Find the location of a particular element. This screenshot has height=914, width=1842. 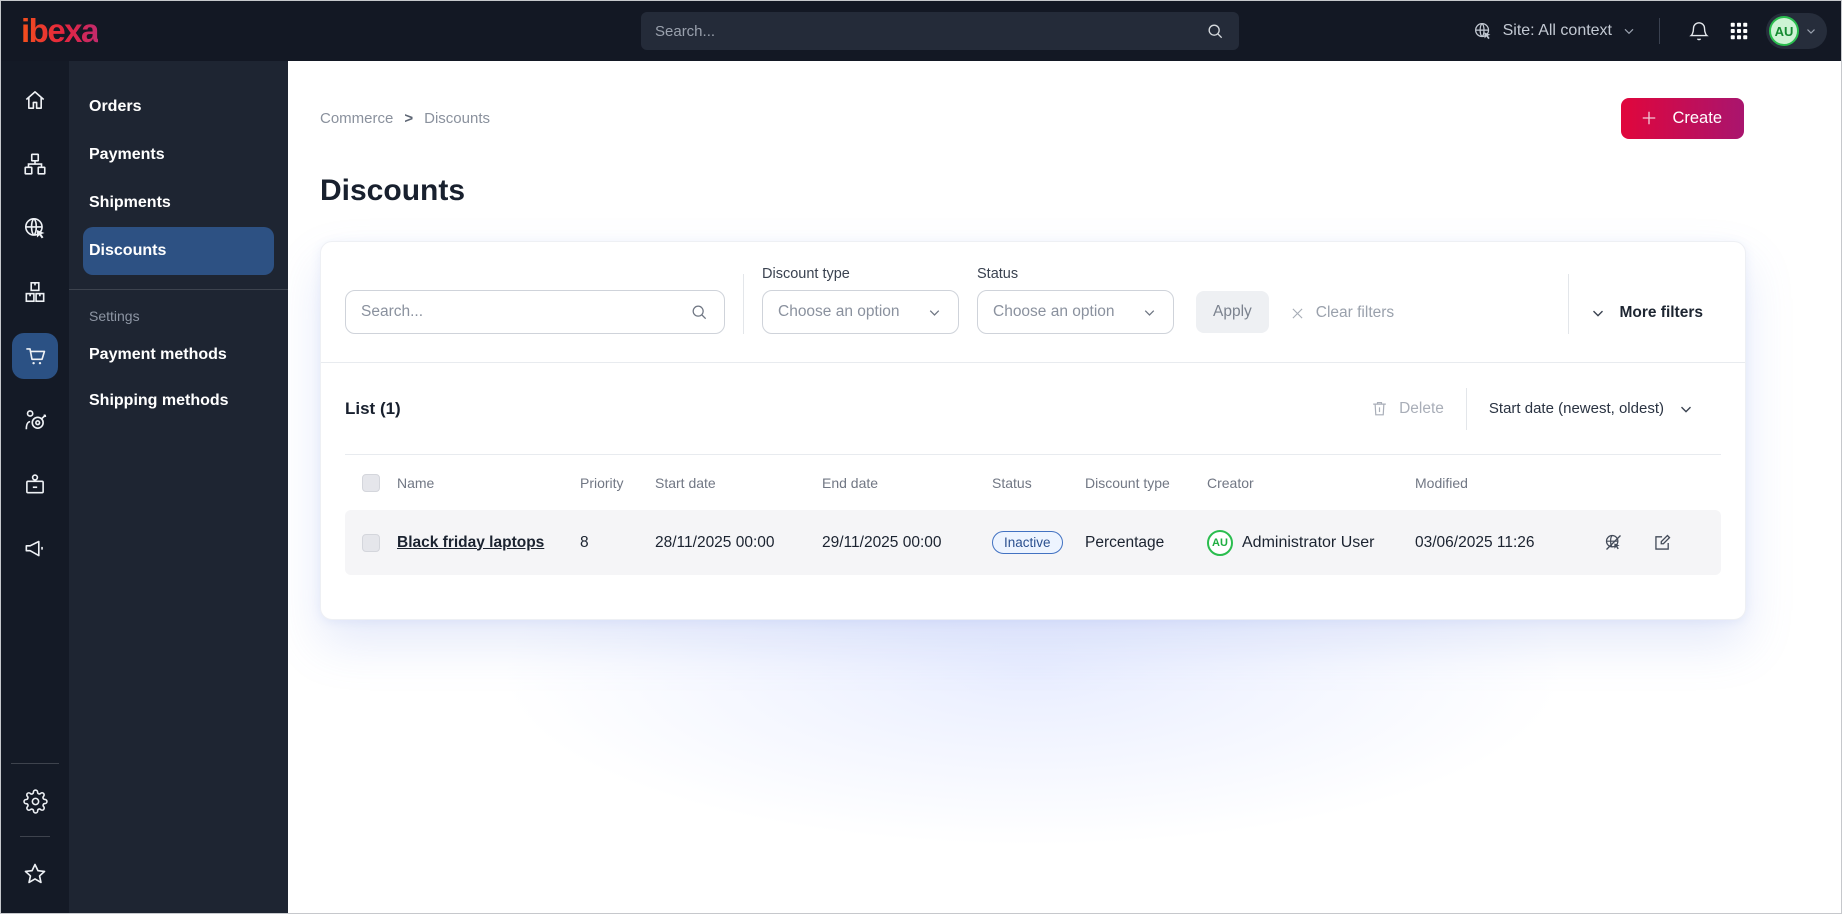

home-icon is located at coordinates (35, 100).